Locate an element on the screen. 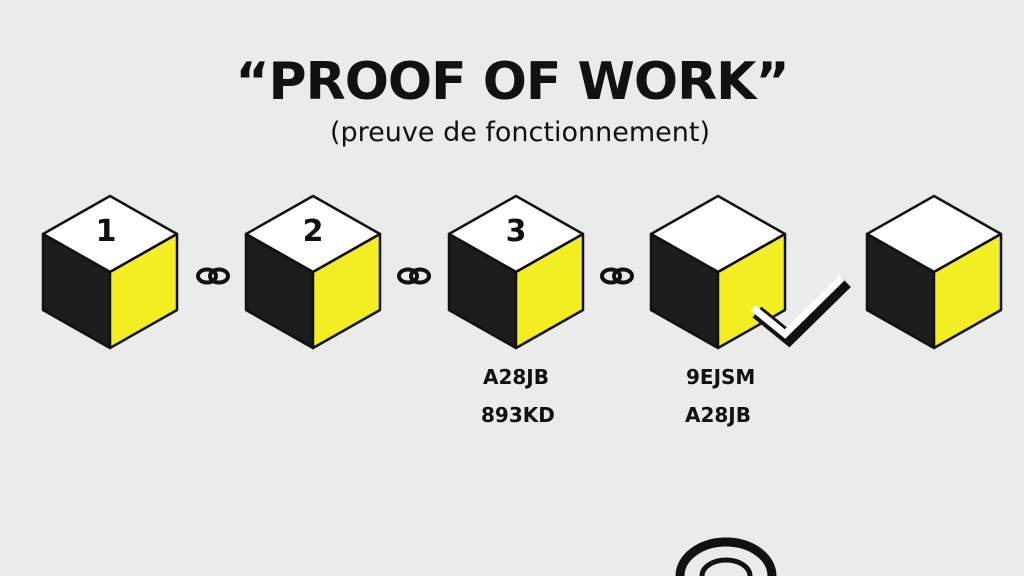 This screenshot has width=1024, height=576. block-number-2: 2 is located at coordinates (313, 231).